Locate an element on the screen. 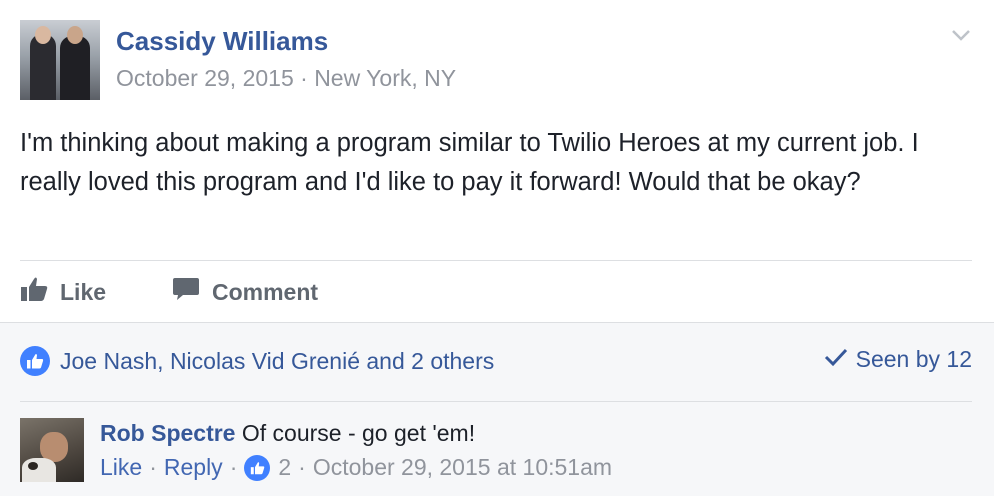  comment-author: Rob Spectre is located at coordinates (167, 433).